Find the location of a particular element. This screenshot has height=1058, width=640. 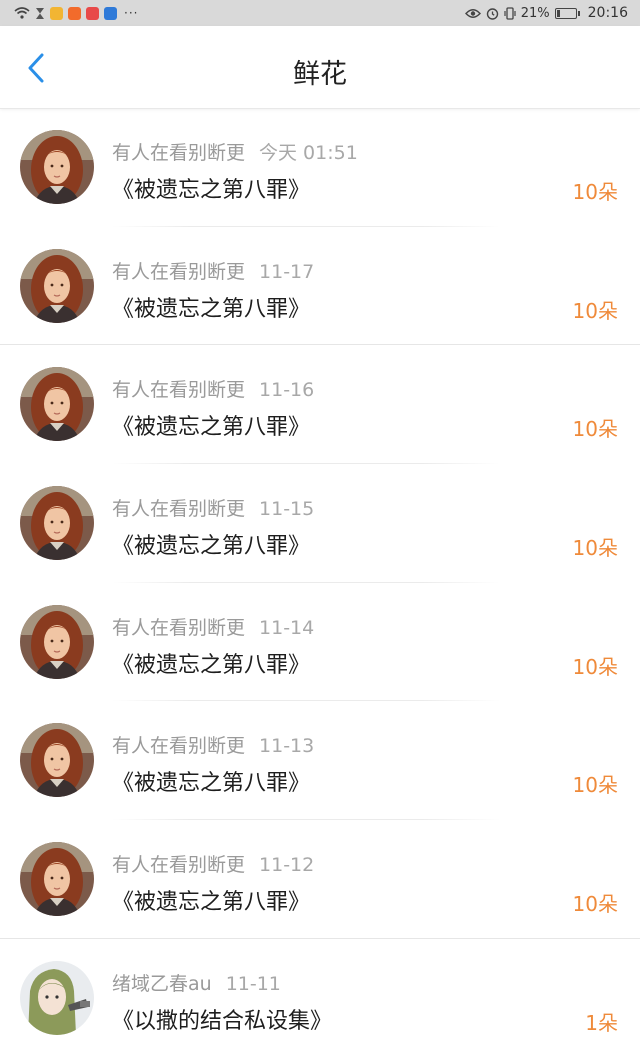

status-overflow: ··· is located at coordinates (131, 13).